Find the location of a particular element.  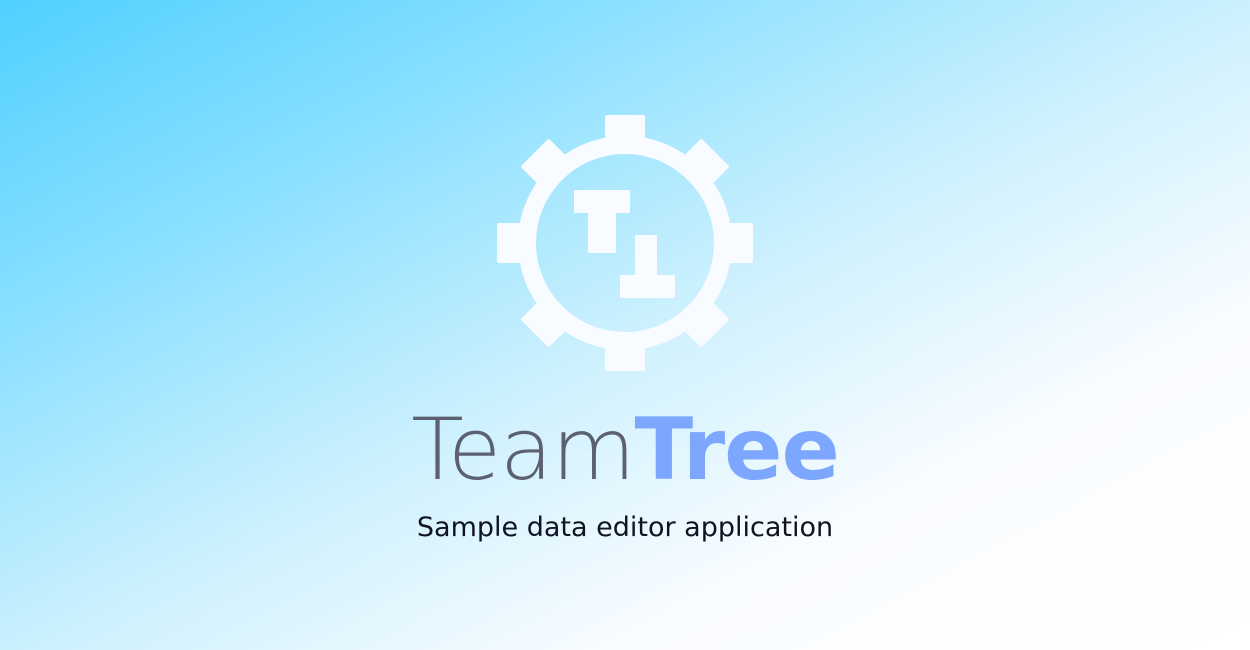

app-tagline: Sample data editor application is located at coordinates (625, 527).